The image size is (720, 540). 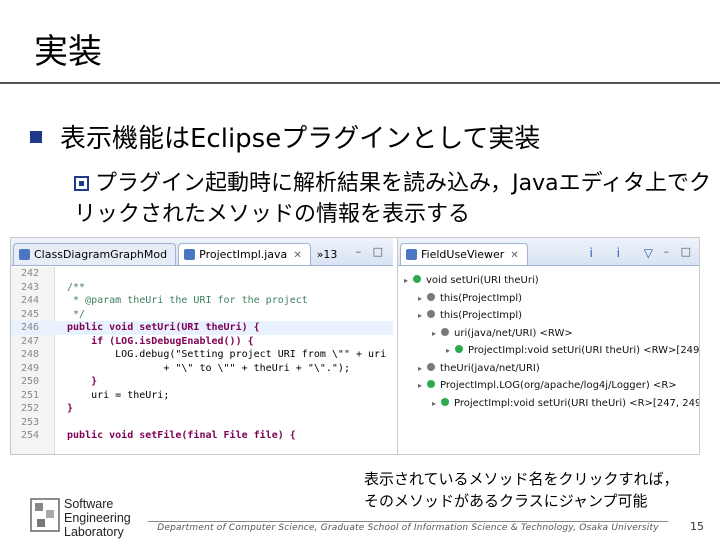 What do you see at coordinates (626, 253) in the screenshot?
I see `viewer-toolbar: i i ▽` at bounding box center [626, 253].